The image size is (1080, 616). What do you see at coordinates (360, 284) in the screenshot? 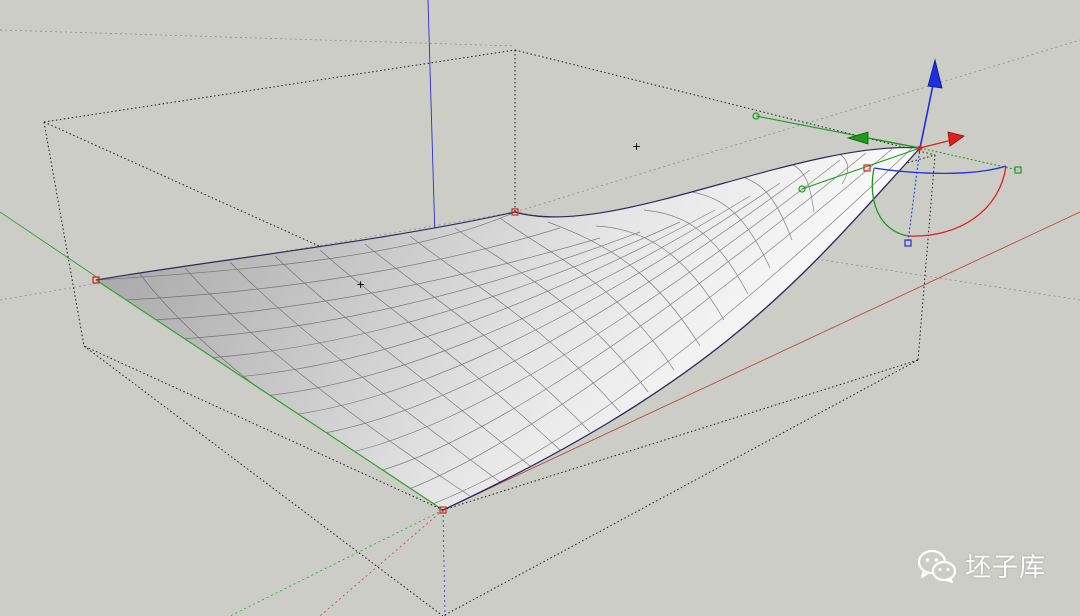
I see `center-marker-2: +` at bounding box center [360, 284].